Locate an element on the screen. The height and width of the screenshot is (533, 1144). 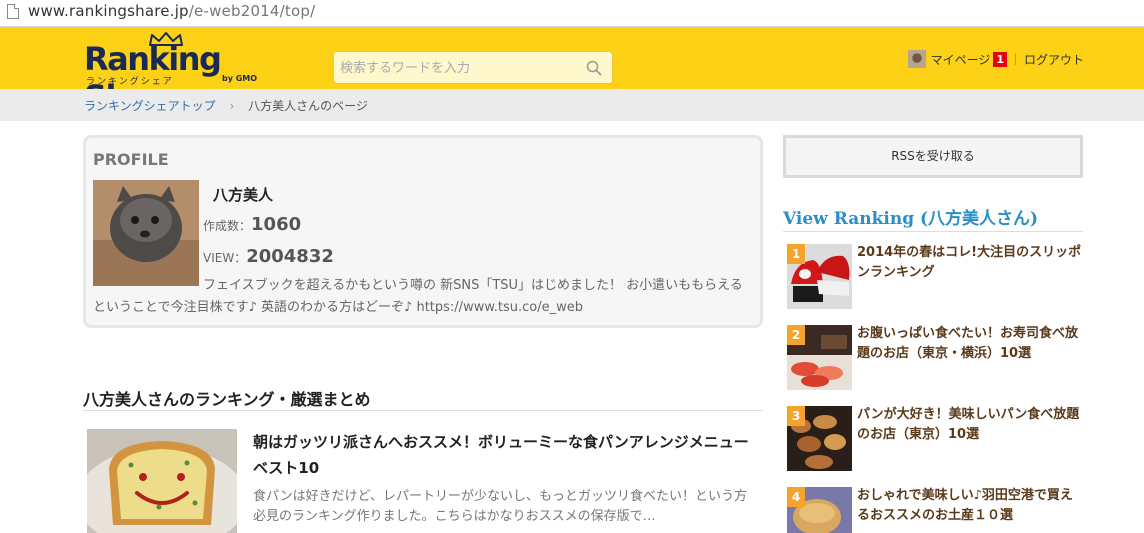
ranking-item: 3 パンが大好き！美味しいパン食べ放題のお店（東京）10選 is located at coordinates (935, 437).